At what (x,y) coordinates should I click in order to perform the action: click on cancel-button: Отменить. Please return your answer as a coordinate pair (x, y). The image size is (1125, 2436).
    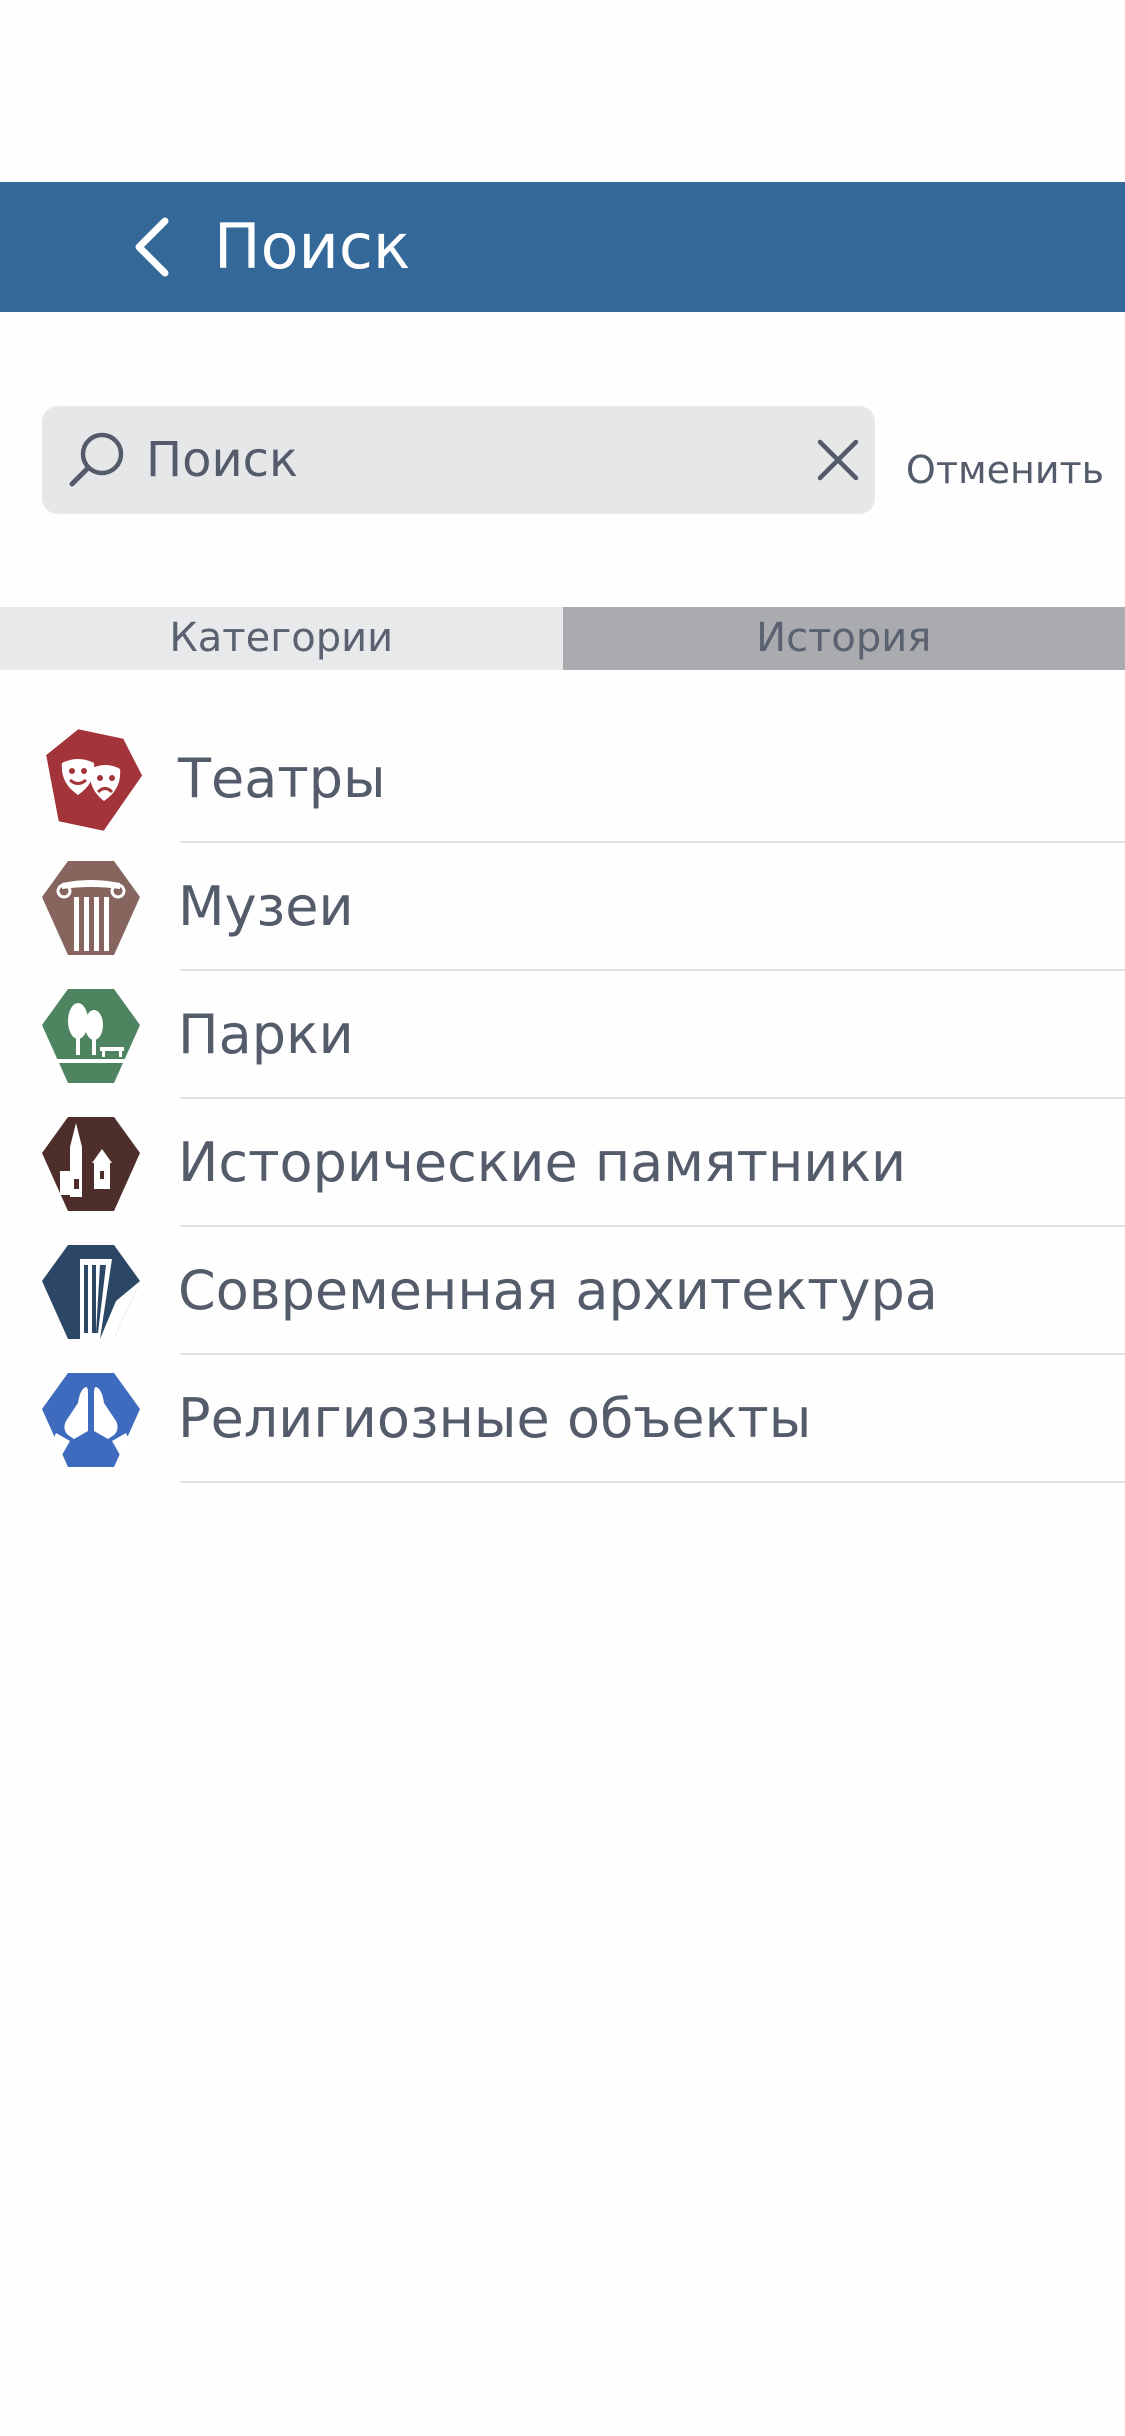
    Looking at the image, I should click on (1005, 470).